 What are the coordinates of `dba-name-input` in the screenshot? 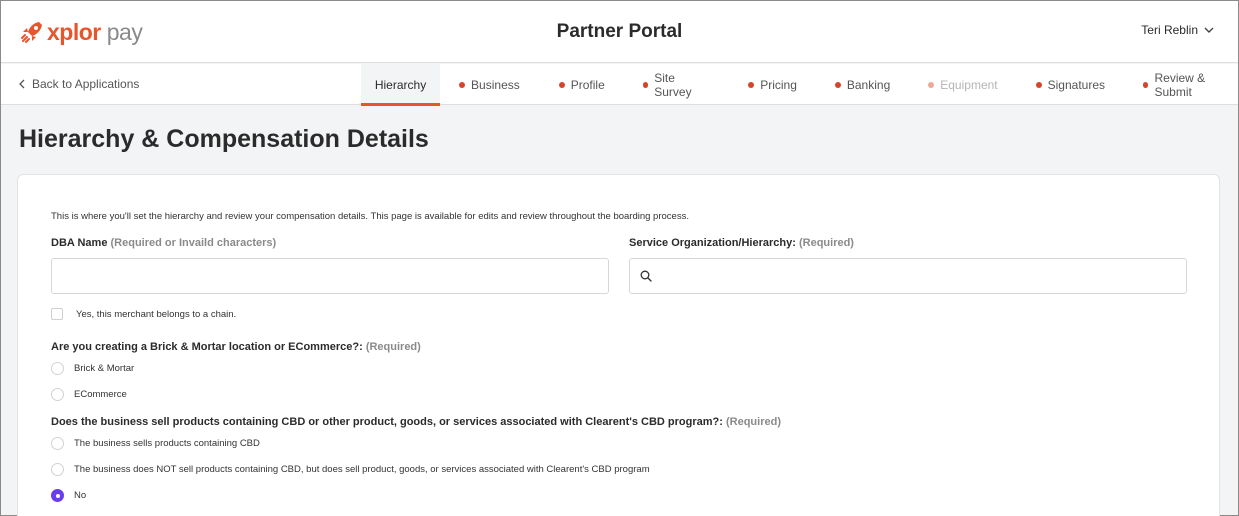 It's located at (330, 276).